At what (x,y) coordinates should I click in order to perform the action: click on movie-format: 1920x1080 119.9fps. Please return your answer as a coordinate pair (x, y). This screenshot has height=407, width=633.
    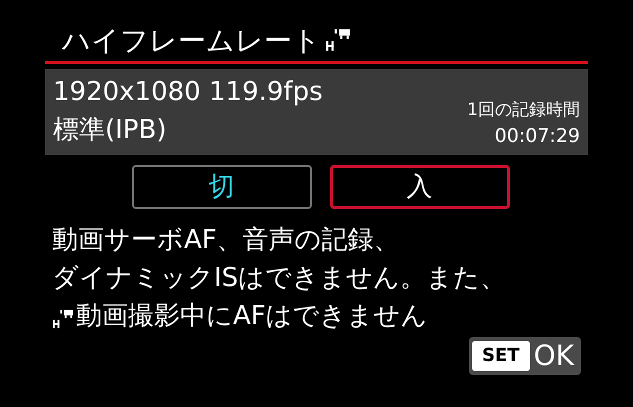
    Looking at the image, I should click on (188, 92).